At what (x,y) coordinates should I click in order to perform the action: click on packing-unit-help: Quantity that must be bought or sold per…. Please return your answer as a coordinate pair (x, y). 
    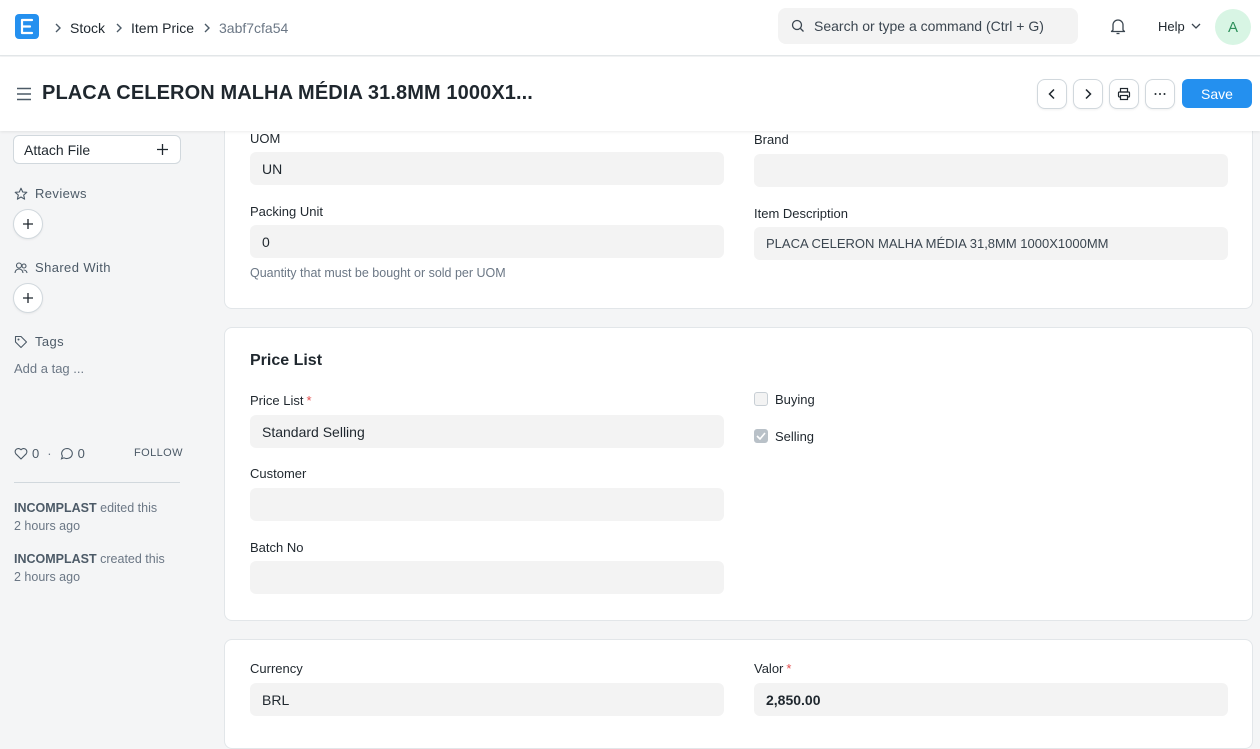
    Looking at the image, I should click on (378, 273).